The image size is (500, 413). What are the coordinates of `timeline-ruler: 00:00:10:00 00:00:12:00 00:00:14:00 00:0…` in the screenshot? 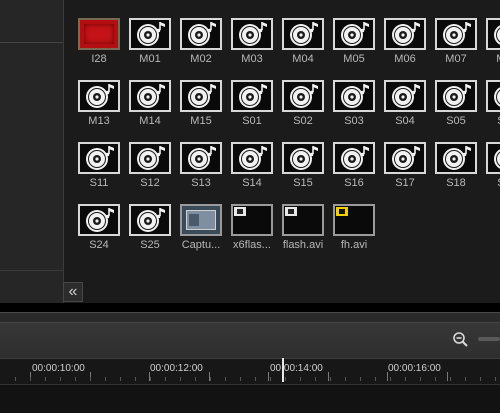 It's located at (250, 371).